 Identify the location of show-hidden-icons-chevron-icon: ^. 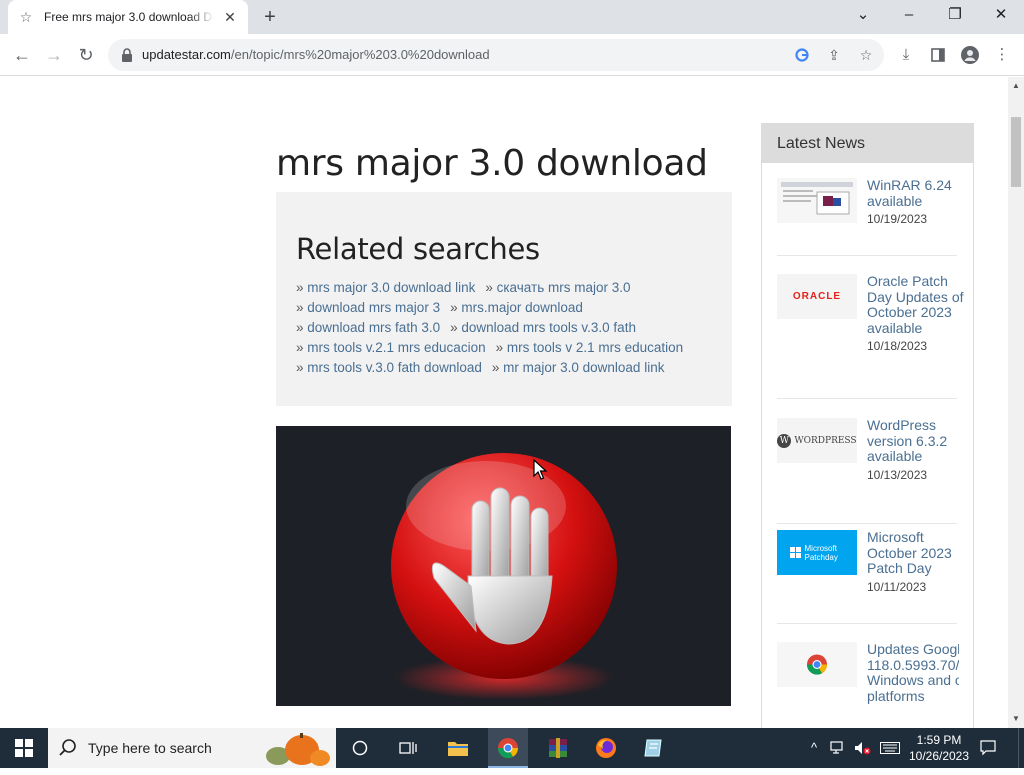
(814, 748).